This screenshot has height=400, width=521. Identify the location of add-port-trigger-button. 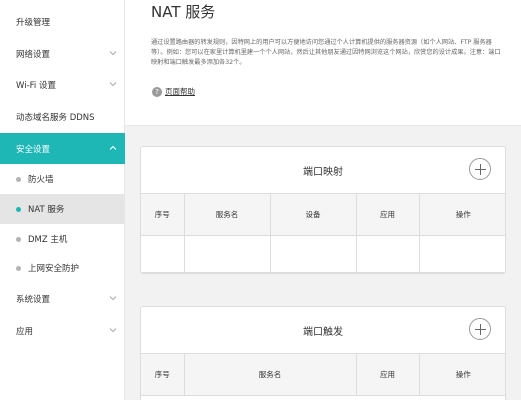
(480, 329).